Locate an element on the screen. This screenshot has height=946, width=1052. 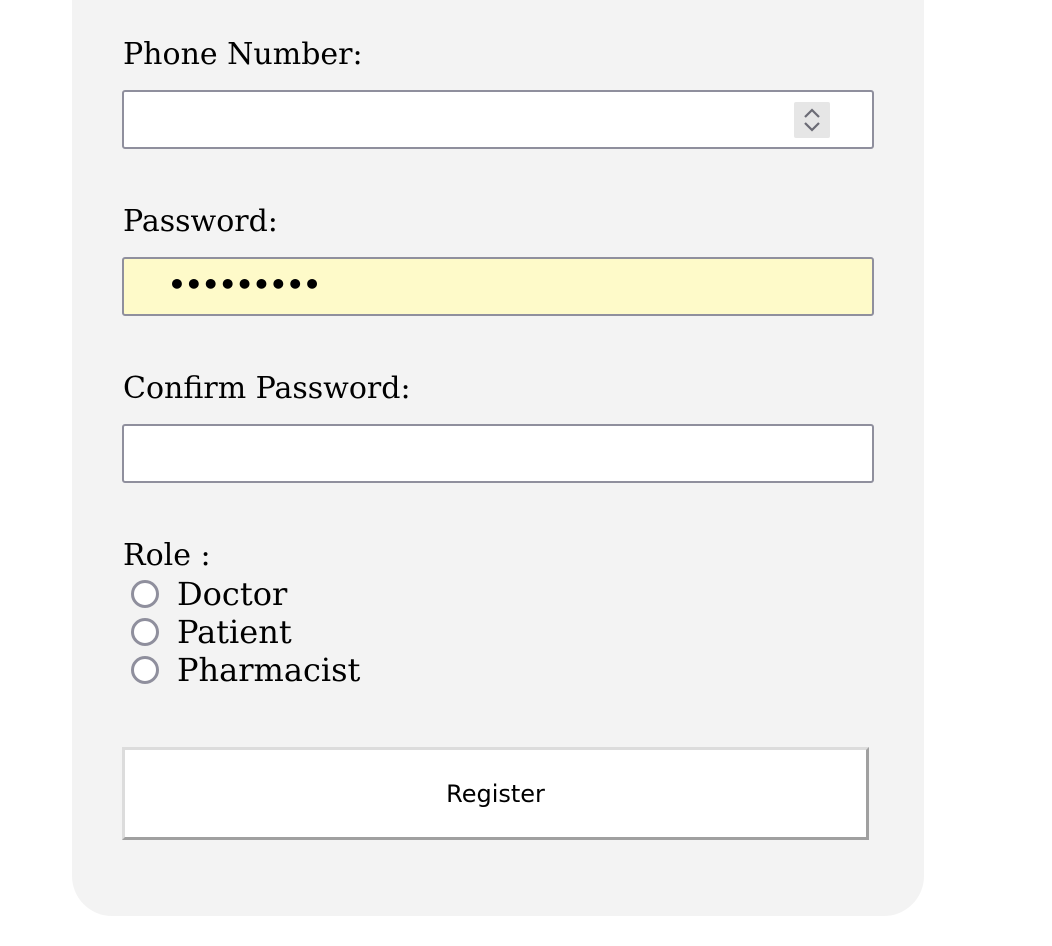
role-option-pharmacist: Pharmacist is located at coordinates (245, 670).